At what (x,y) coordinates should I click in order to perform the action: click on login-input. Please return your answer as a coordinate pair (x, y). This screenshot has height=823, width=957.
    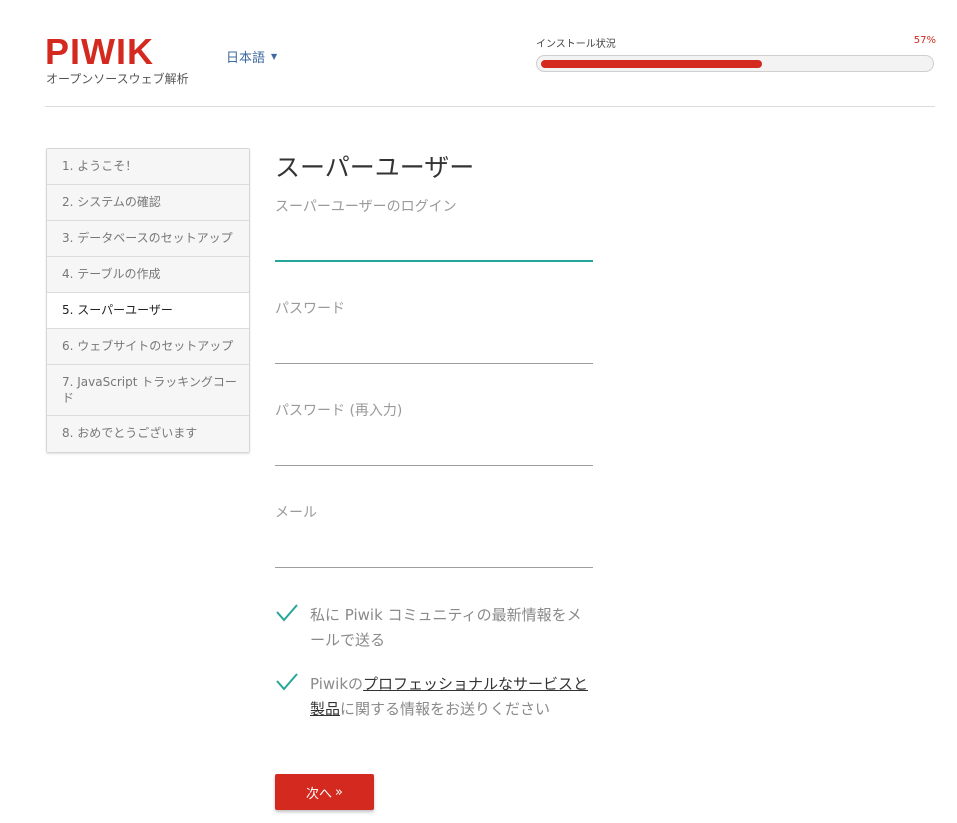
    Looking at the image, I should click on (434, 249).